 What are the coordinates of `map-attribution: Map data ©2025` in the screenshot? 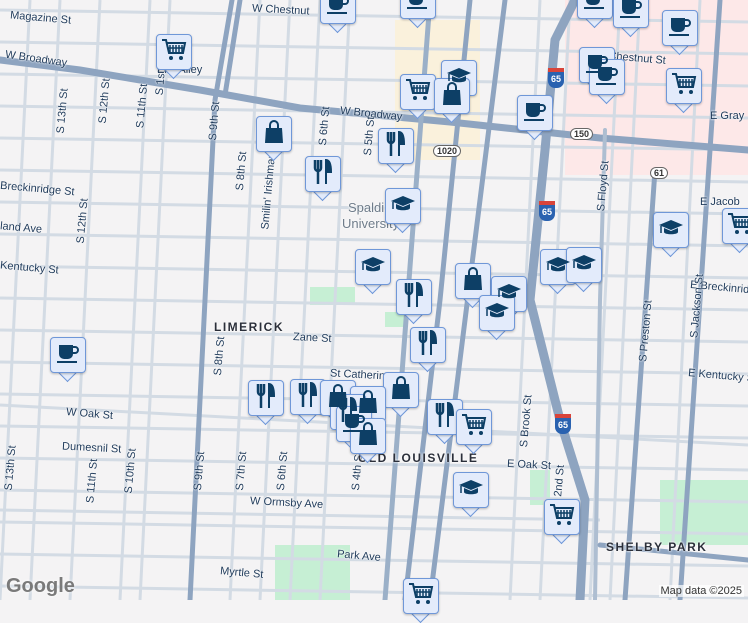 It's located at (701, 591).